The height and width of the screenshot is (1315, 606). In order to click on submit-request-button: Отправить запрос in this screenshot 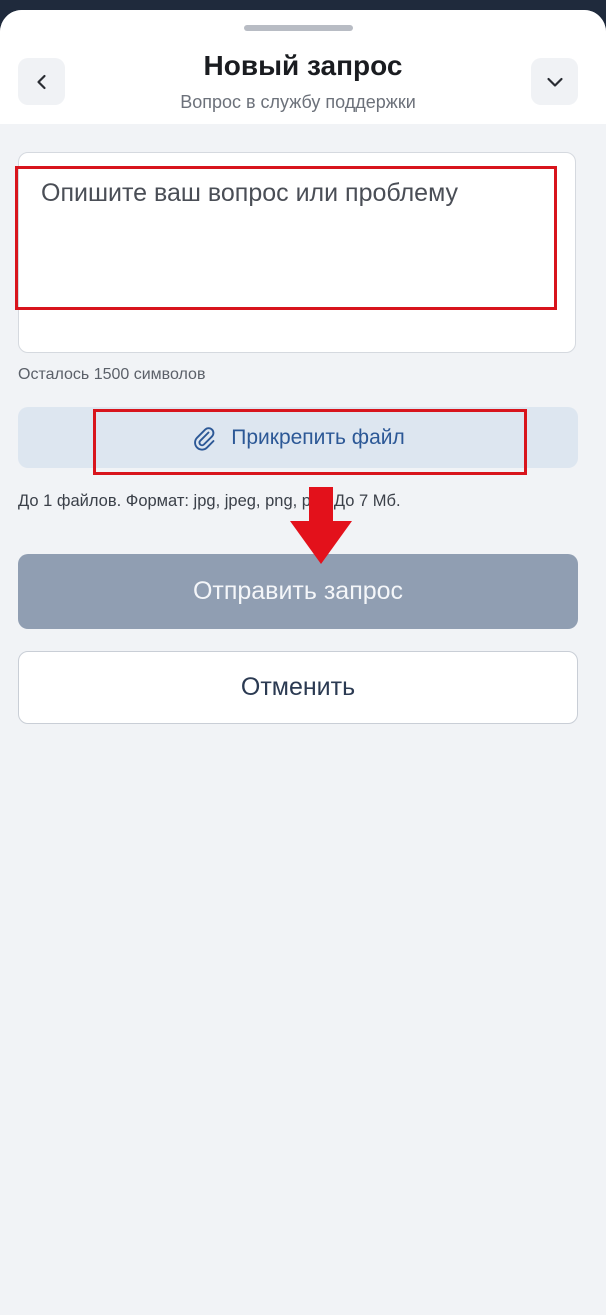, I will do `click(298, 591)`.